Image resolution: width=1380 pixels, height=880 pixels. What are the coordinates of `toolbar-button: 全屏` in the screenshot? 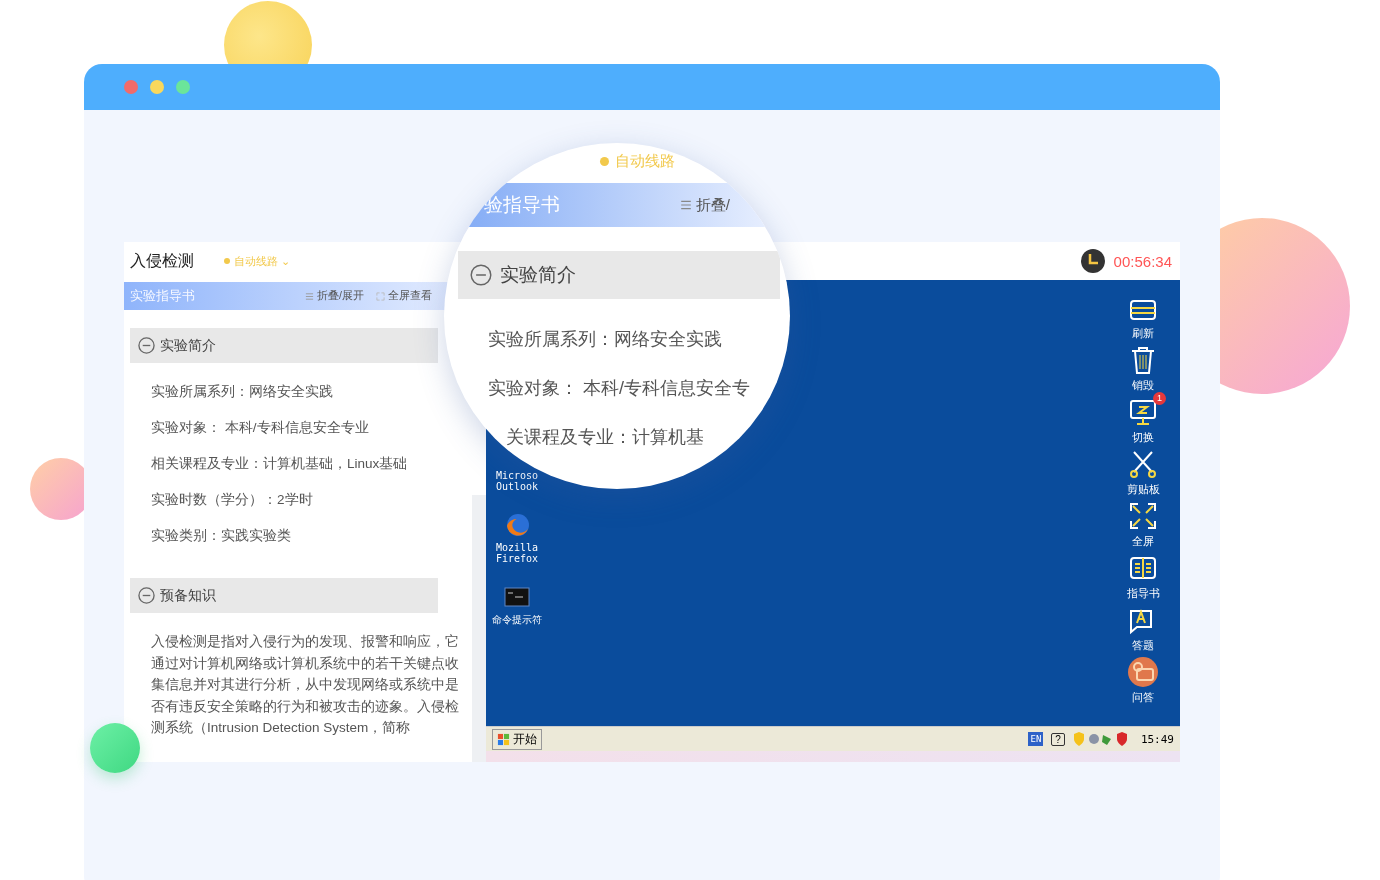 It's located at (1143, 524).